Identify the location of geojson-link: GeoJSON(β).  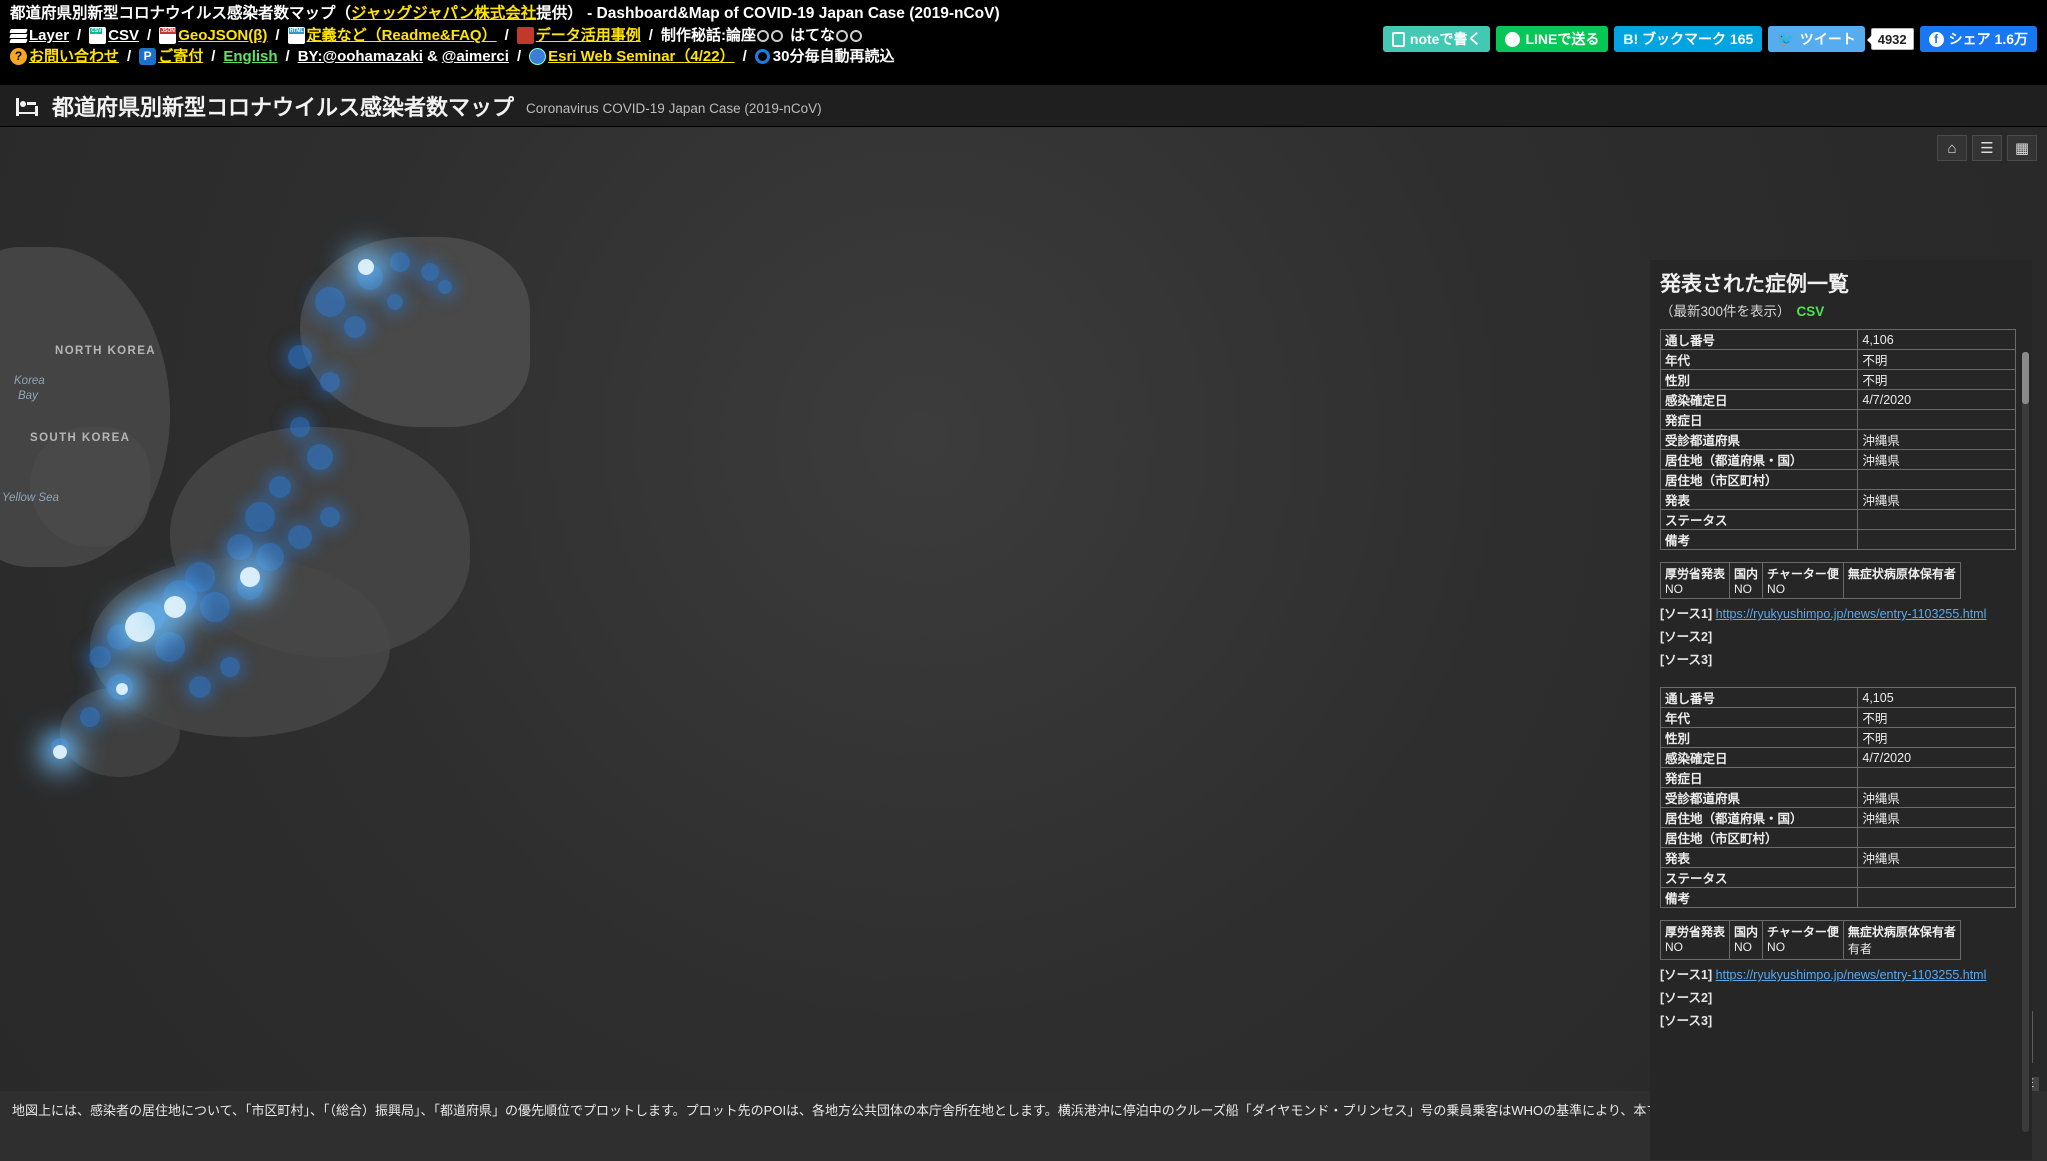
(222, 36).